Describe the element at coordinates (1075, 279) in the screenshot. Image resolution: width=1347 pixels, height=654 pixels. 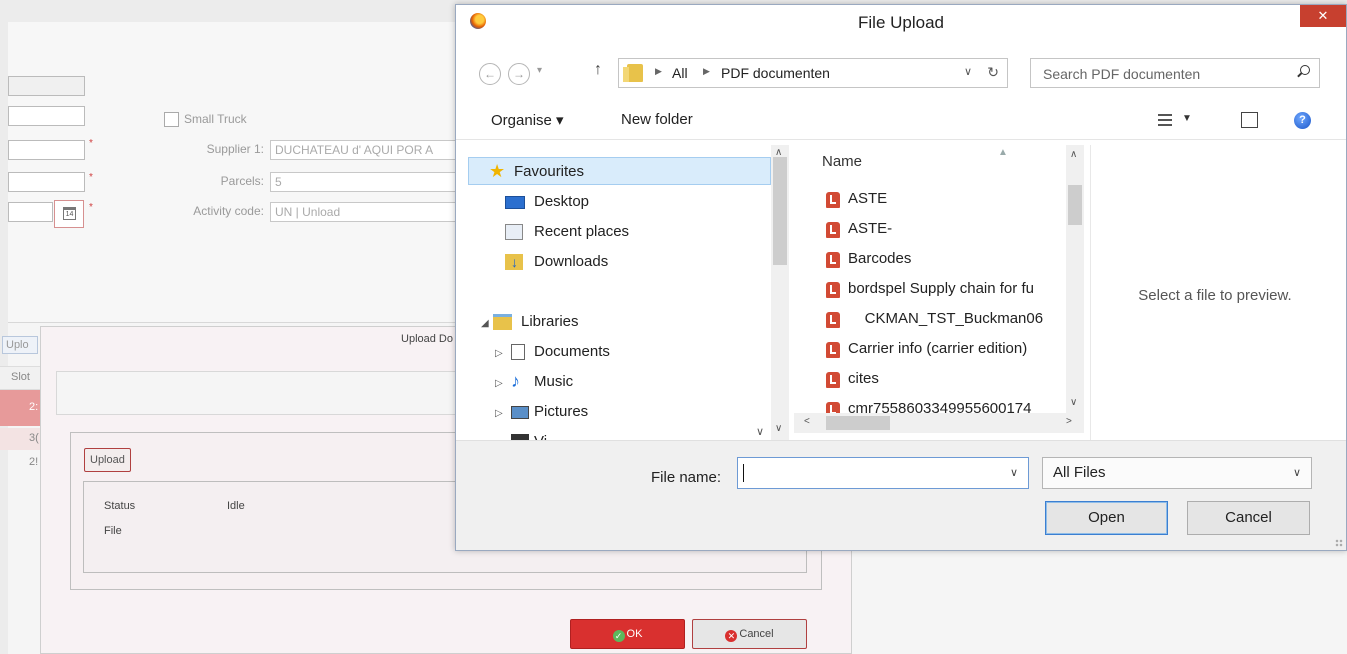
I see `file-list-vertical-scrollbar: ∧ ∨` at that location.